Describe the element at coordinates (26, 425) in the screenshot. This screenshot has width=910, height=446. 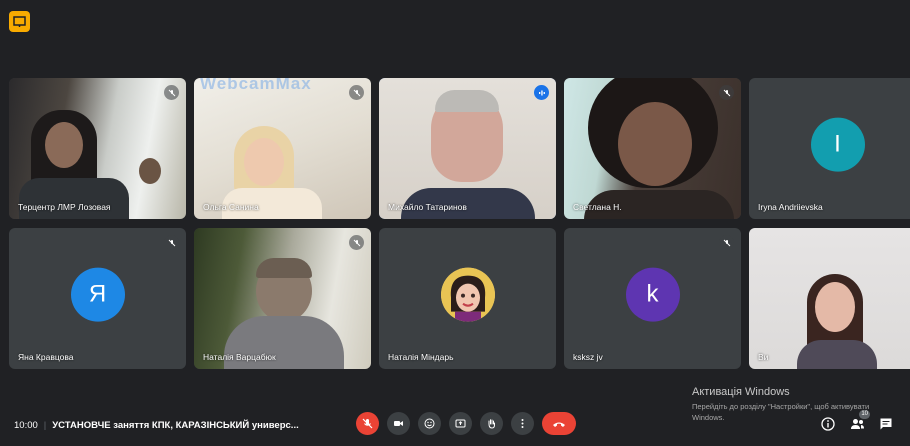
I see `meeting-time: 10:00` at that location.